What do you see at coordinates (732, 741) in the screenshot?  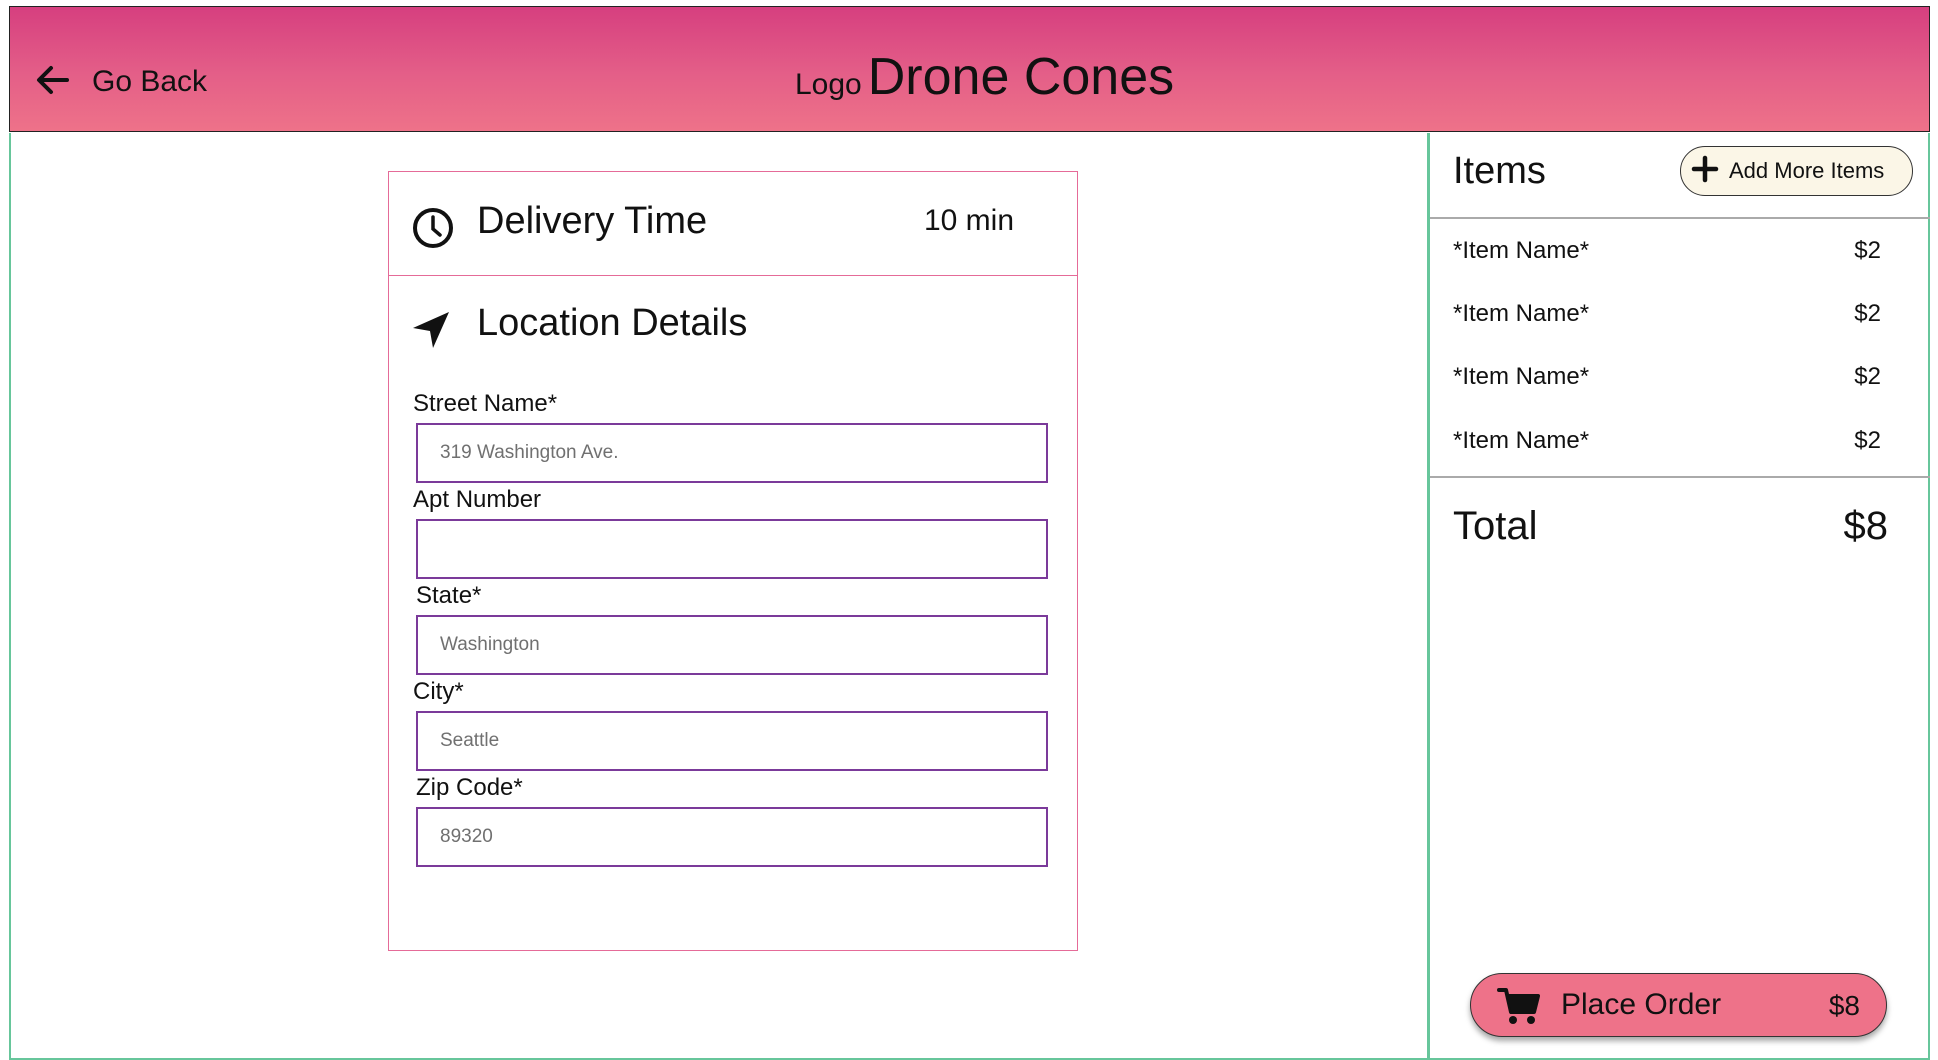 I see `city-input` at bounding box center [732, 741].